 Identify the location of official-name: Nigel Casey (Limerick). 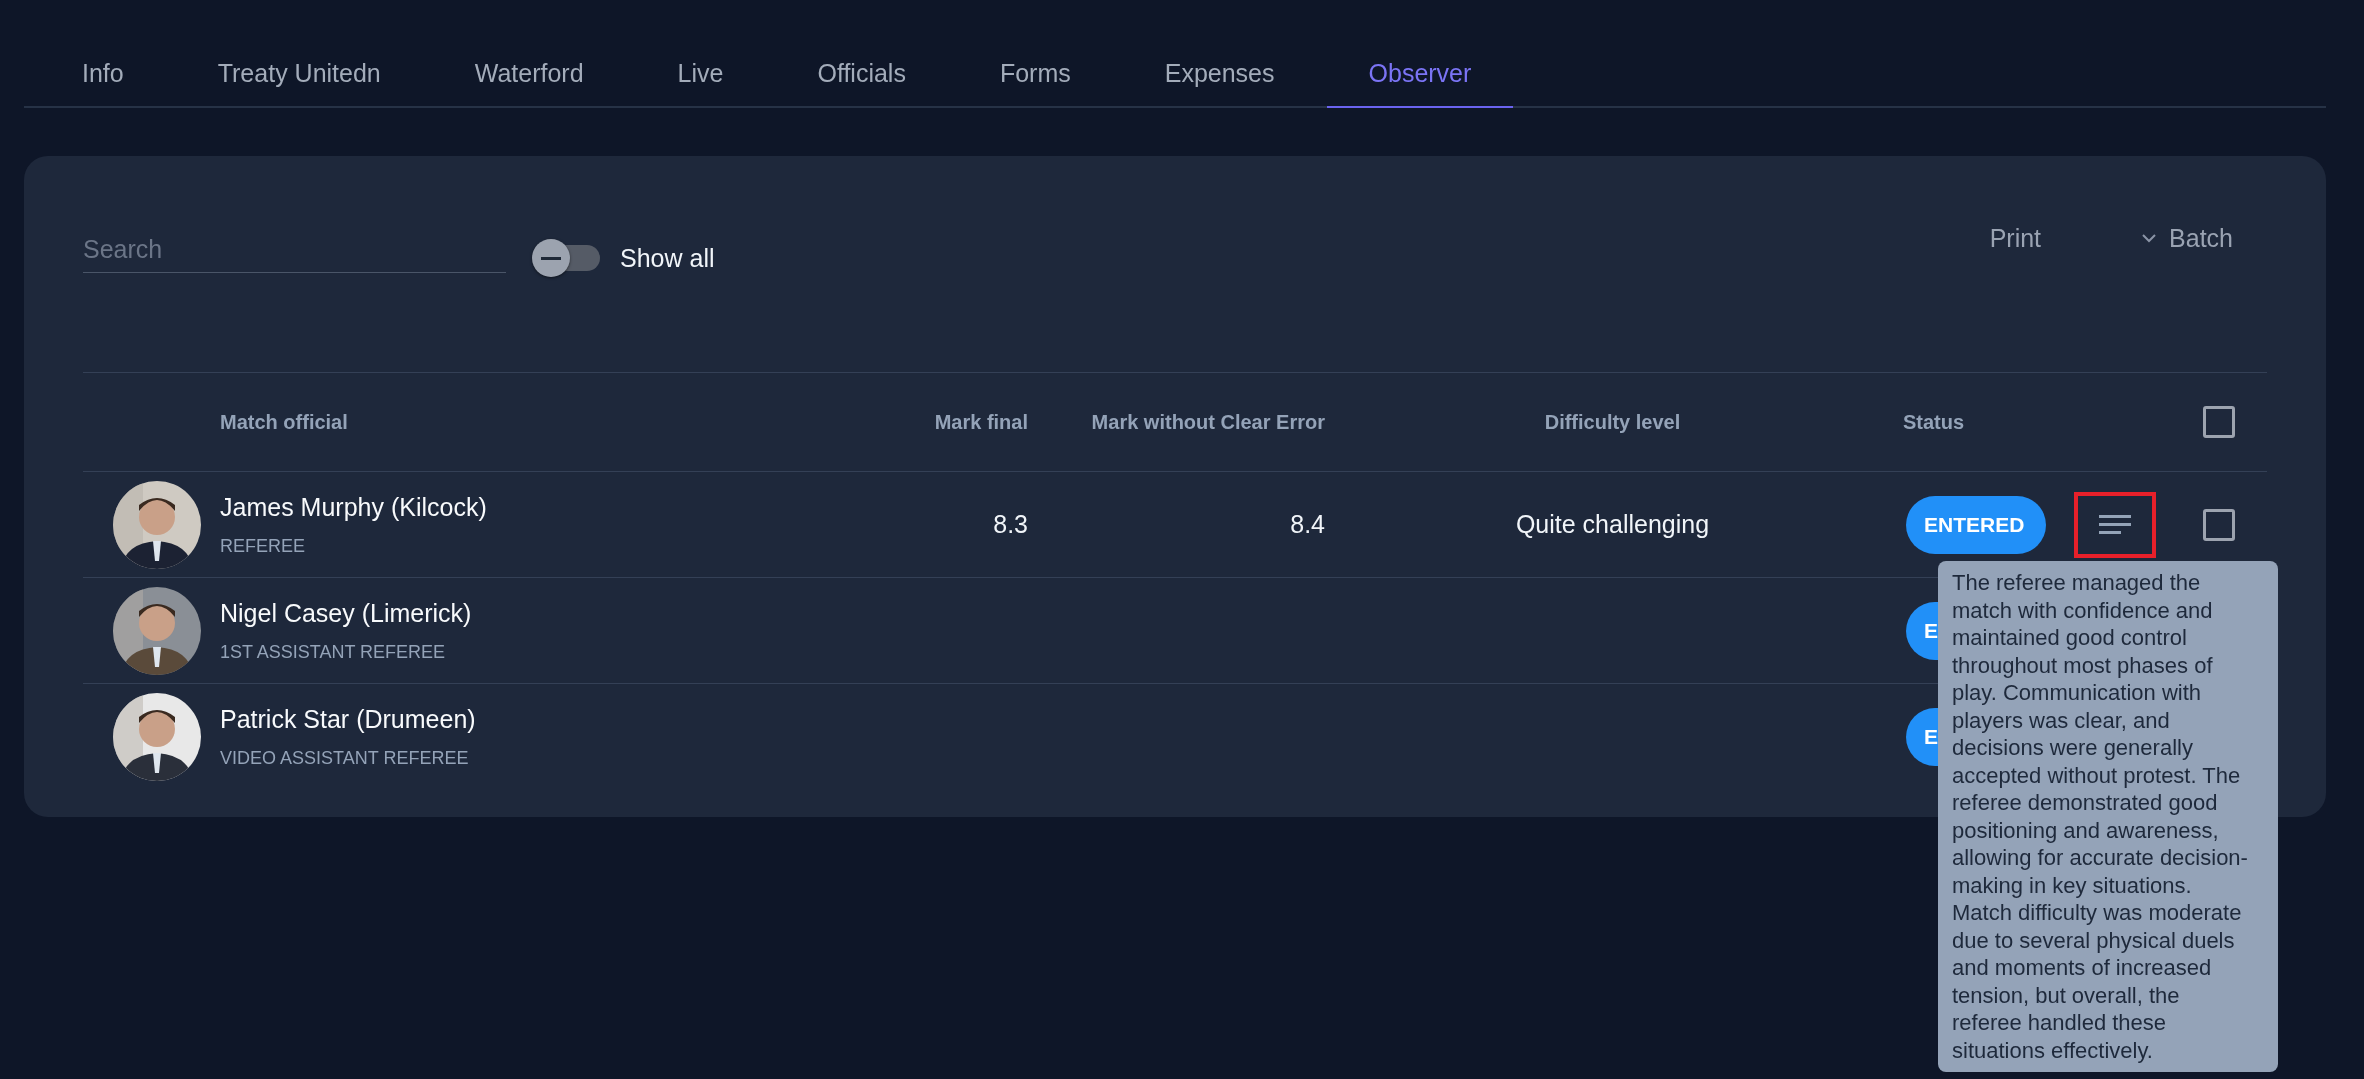
(346, 613).